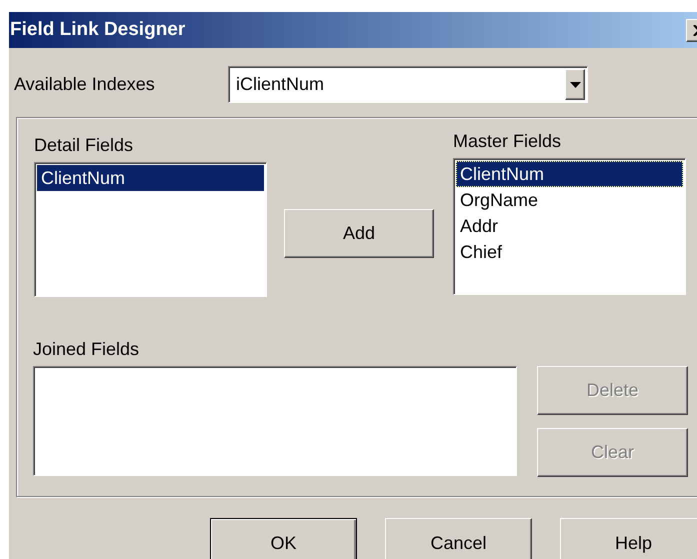 The image size is (697, 559). What do you see at coordinates (458, 538) in the screenshot?
I see `dialog-button: Cancel` at bounding box center [458, 538].